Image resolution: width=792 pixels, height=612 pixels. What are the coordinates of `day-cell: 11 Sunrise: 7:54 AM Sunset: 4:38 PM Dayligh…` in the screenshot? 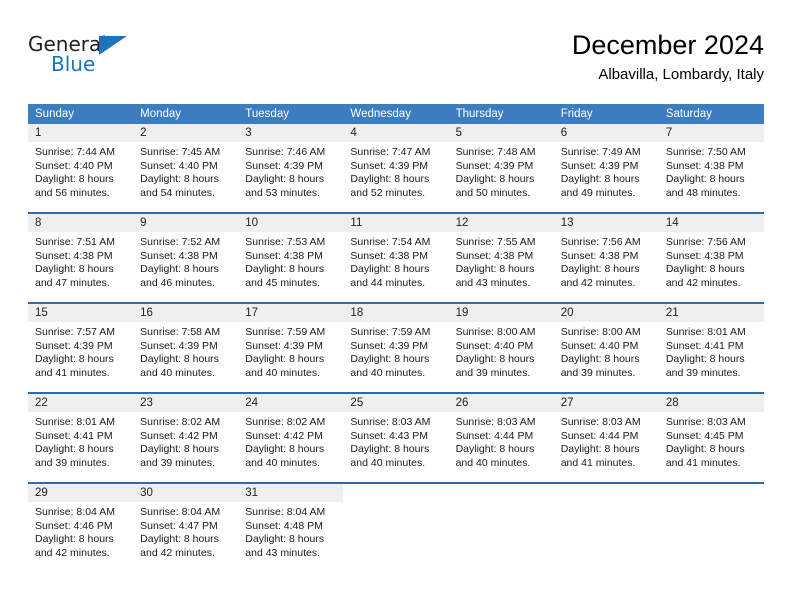 It's located at (396, 256).